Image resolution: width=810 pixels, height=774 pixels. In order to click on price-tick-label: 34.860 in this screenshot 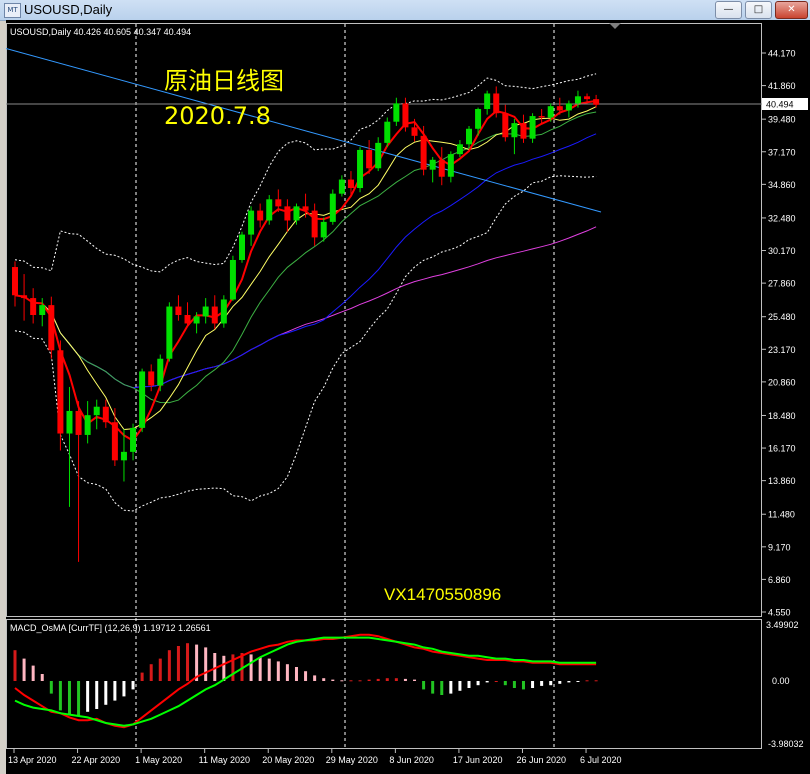, I will do `click(782, 185)`.